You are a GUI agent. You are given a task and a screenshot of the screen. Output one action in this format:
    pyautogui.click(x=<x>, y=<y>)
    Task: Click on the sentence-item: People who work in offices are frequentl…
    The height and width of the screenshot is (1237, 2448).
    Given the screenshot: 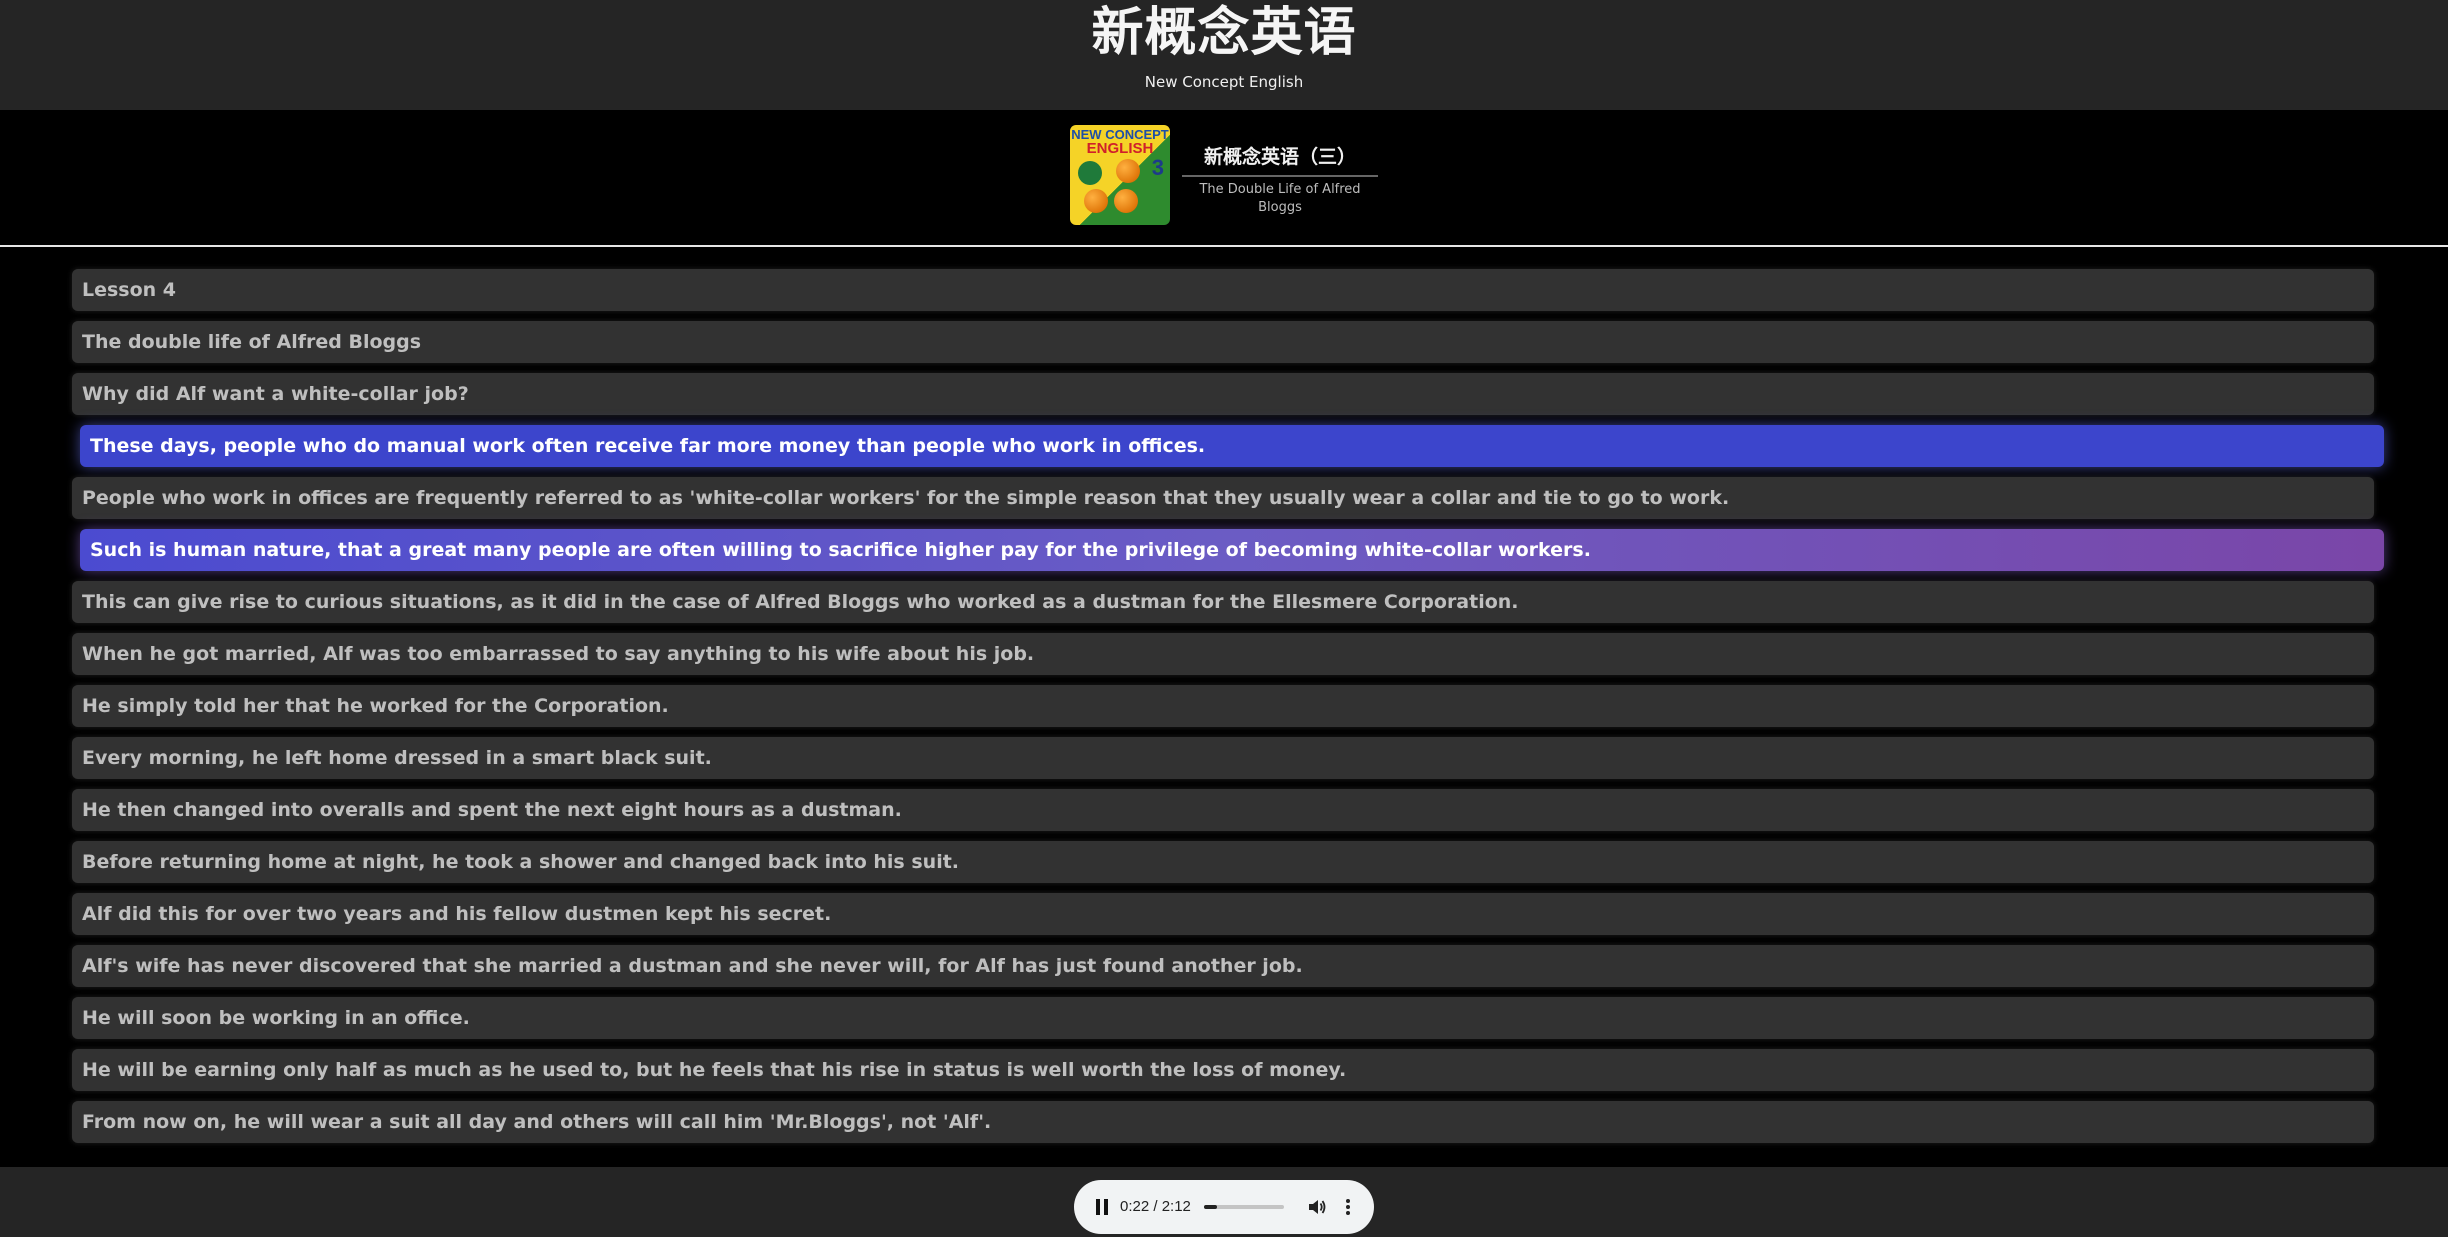 What is the action you would take?
    pyautogui.click(x=1223, y=498)
    